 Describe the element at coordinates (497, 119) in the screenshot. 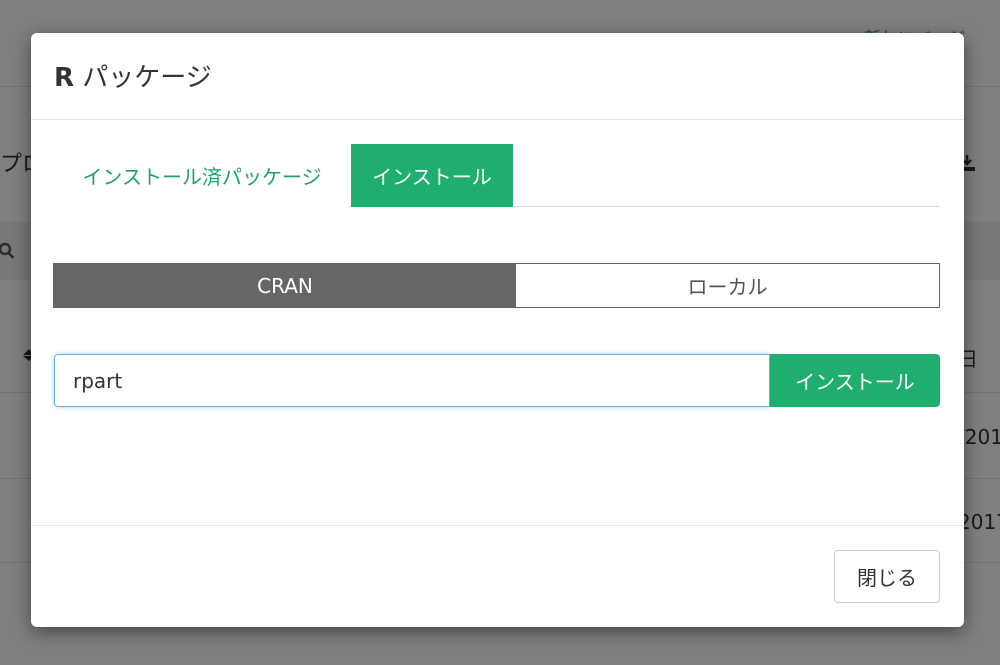

I see `modal-header-divider` at that location.